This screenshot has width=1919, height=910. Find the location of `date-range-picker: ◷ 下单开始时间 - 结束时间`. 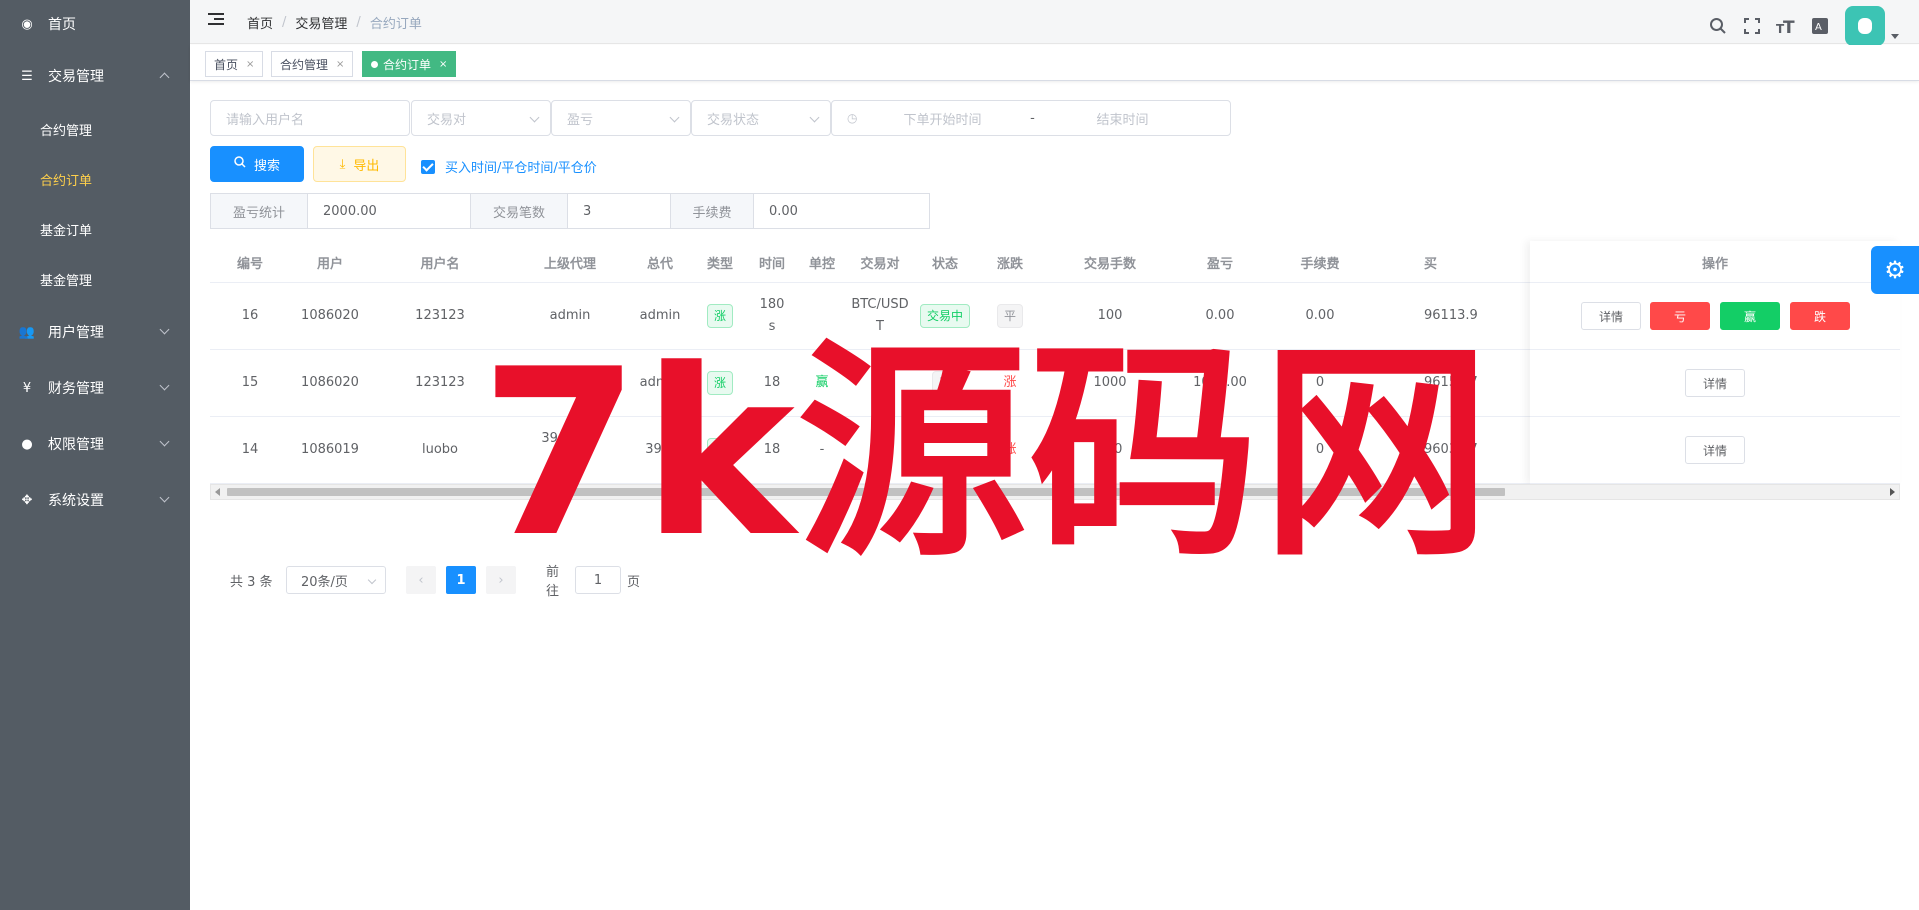

date-range-picker: ◷ 下单开始时间 - 结束时间 is located at coordinates (1031, 118).